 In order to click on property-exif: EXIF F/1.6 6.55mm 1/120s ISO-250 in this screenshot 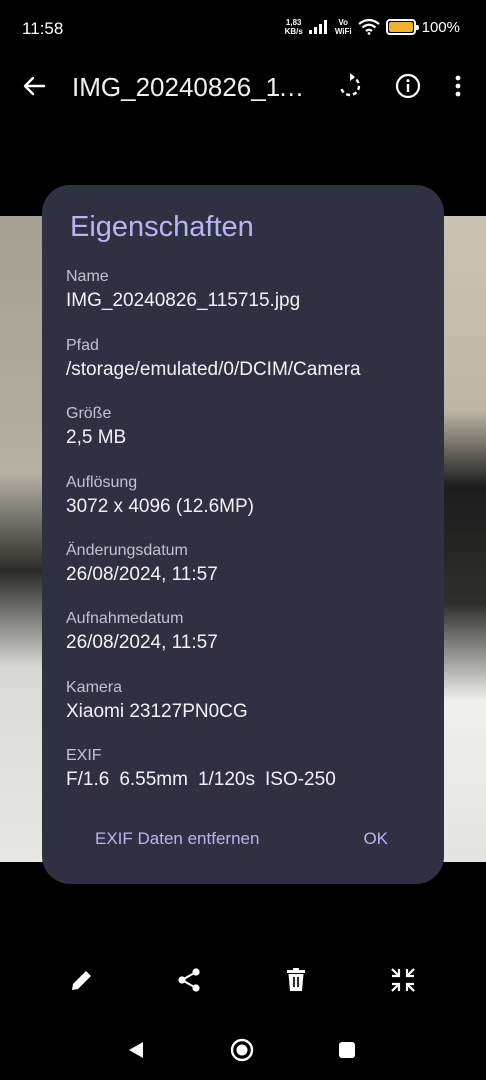, I will do `click(201, 769)`.